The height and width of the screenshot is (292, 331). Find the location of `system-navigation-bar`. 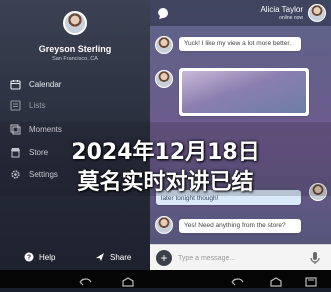

system-navigation-bar is located at coordinates (165, 279).